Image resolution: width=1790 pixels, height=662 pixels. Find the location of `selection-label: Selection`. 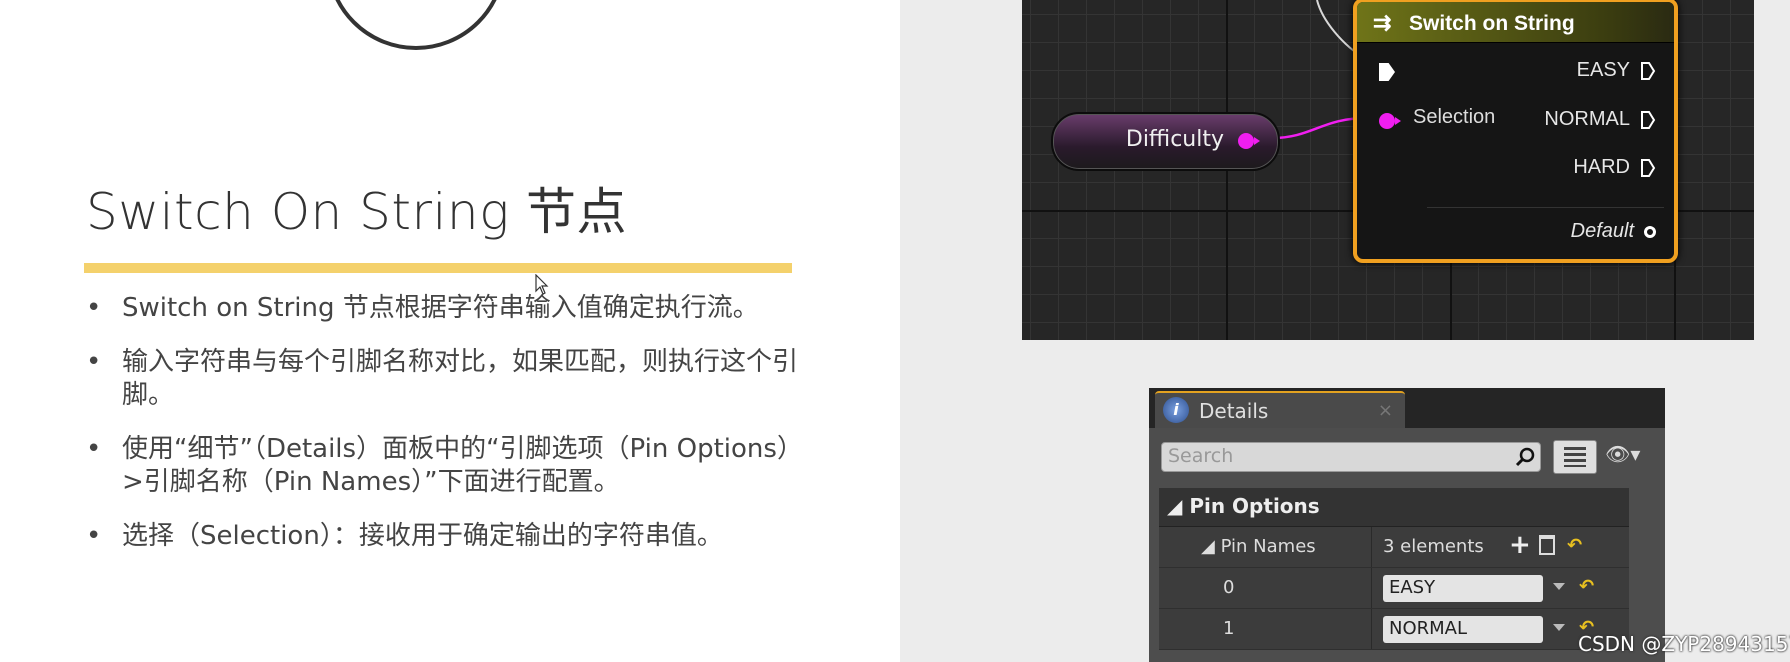

selection-label: Selection is located at coordinates (1454, 117).